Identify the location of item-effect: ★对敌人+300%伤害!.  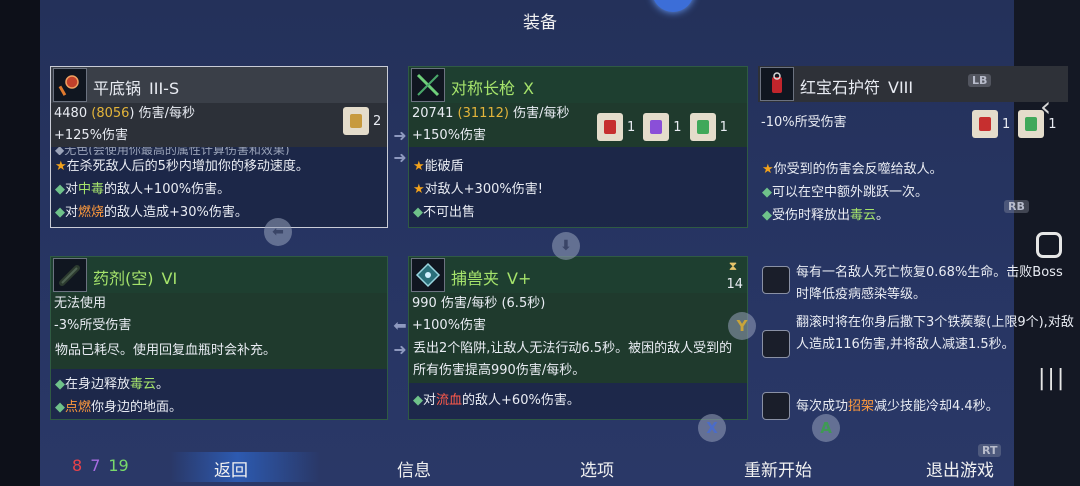
(478, 189).